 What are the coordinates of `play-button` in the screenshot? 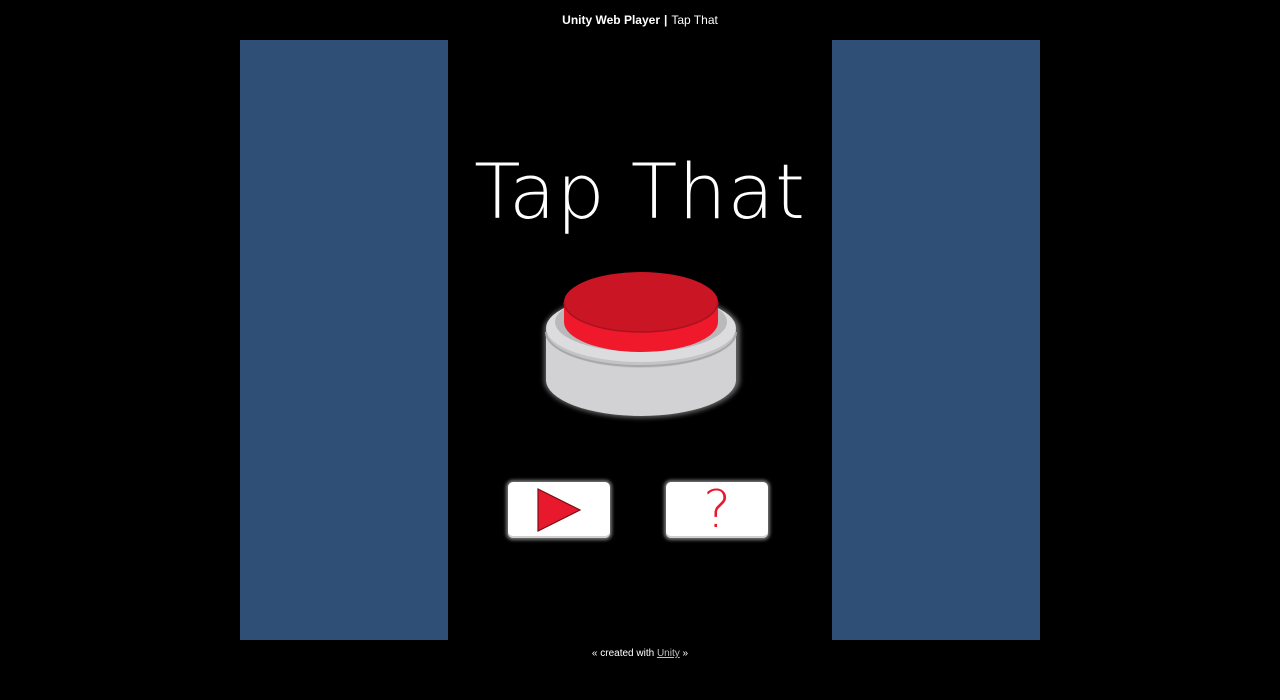 It's located at (559, 510).